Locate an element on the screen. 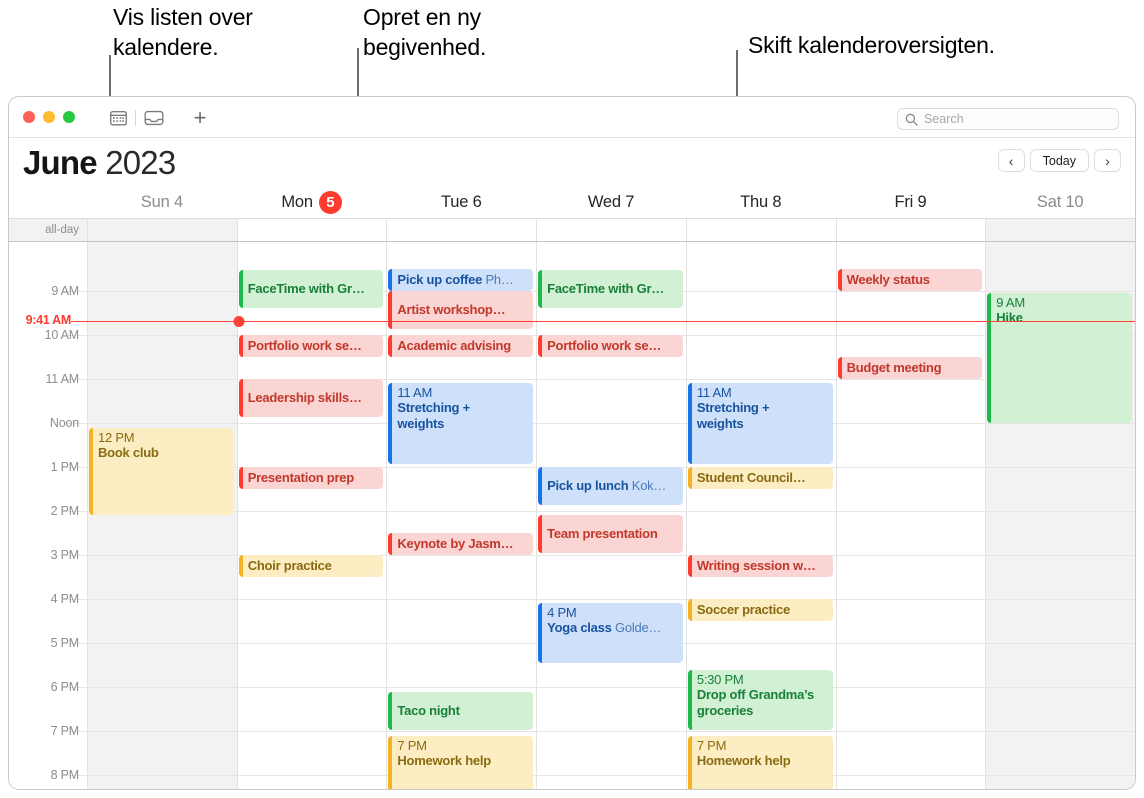  calendar-event: Presentation prep is located at coordinates (311, 478).